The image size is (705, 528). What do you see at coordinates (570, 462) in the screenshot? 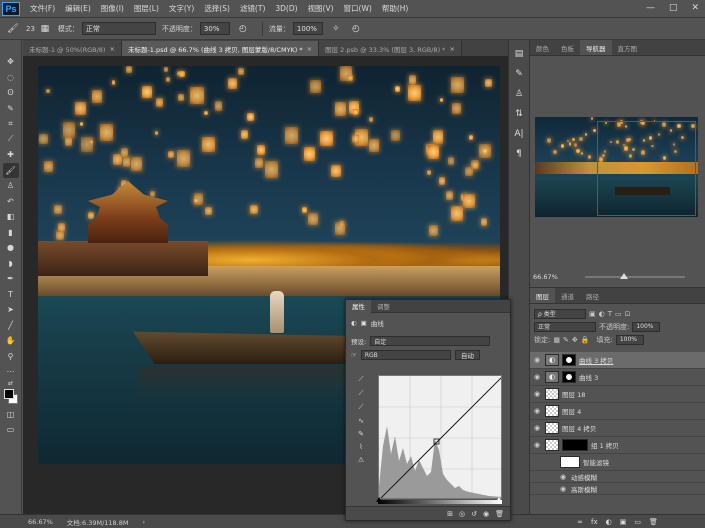
I see `smart-filter-mask-thumbnail` at bounding box center [570, 462].